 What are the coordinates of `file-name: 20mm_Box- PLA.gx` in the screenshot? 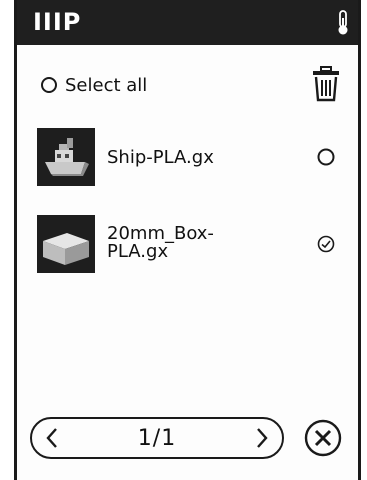 It's located at (160, 243).